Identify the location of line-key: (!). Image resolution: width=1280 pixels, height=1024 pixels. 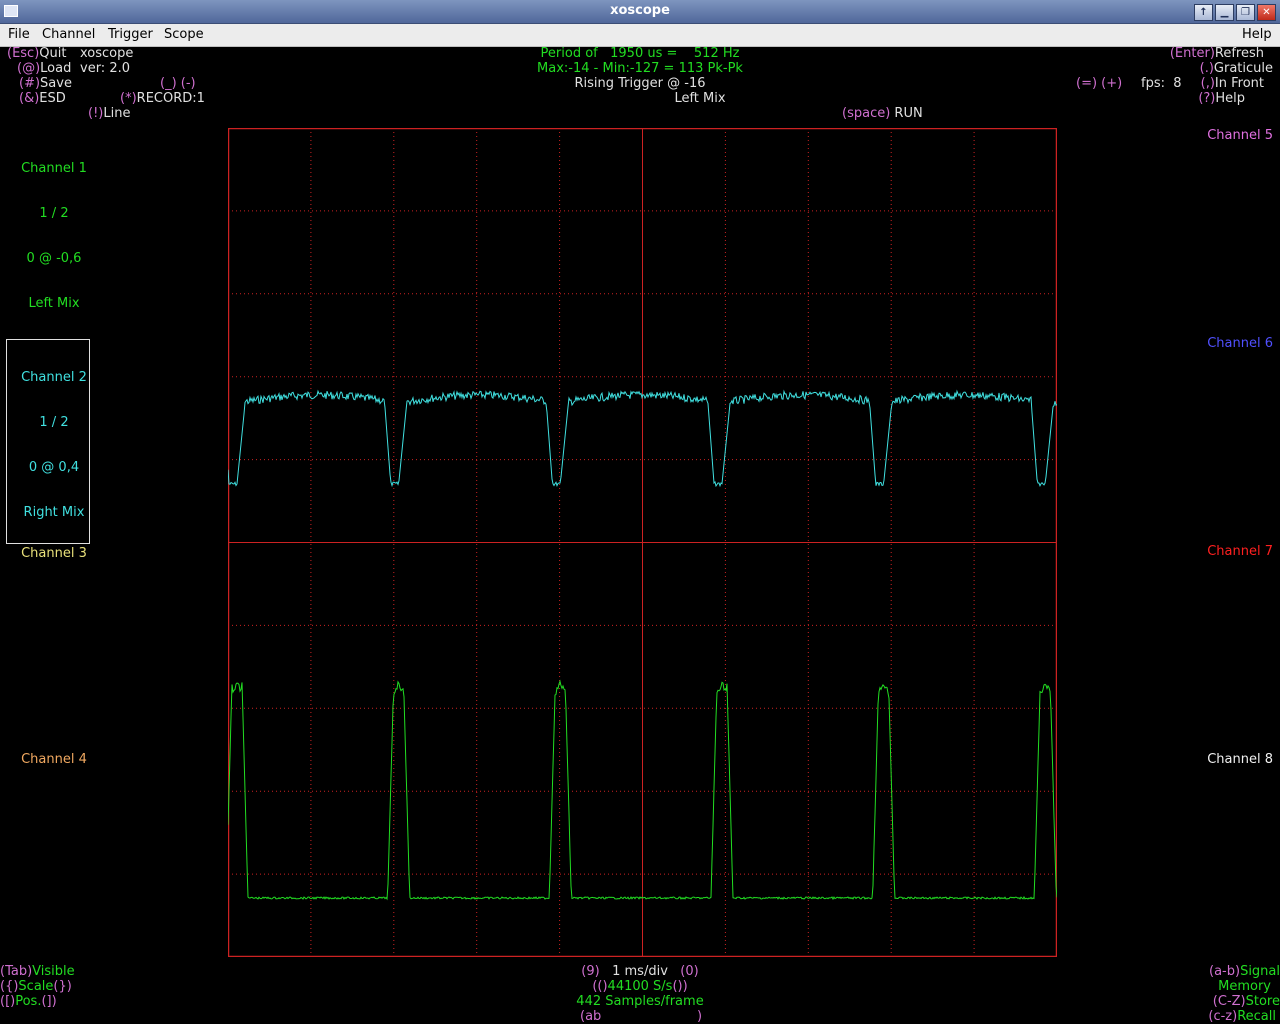
(96, 113).